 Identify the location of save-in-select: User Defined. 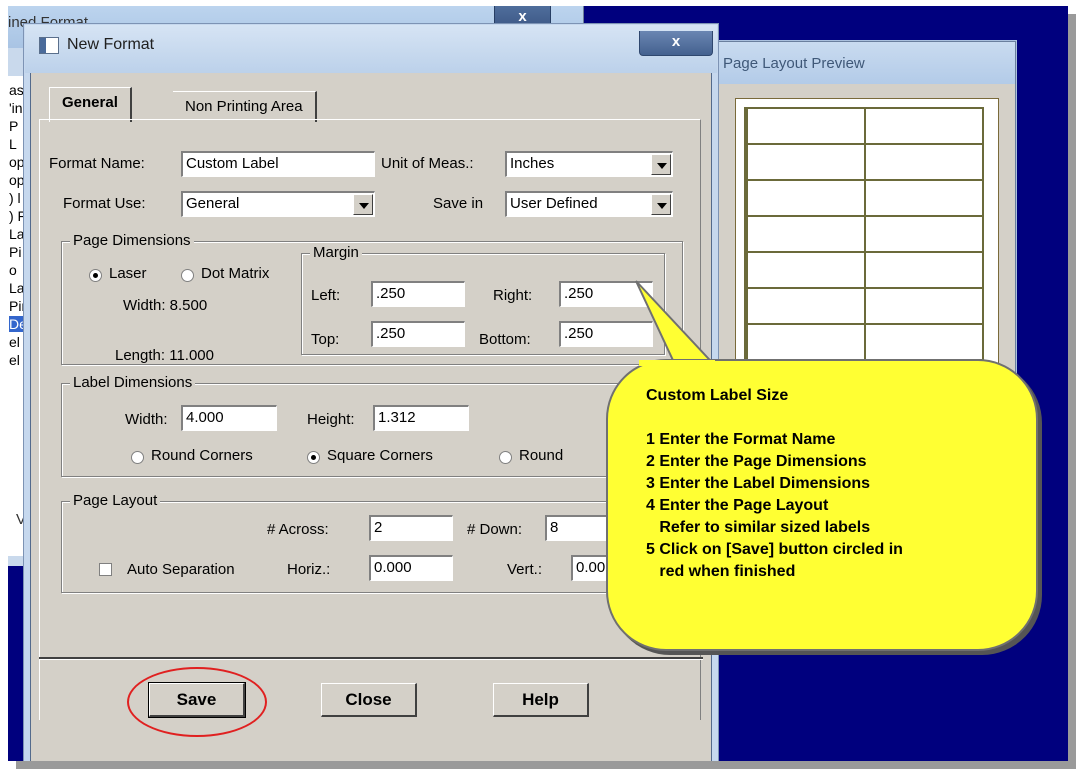
(589, 204).